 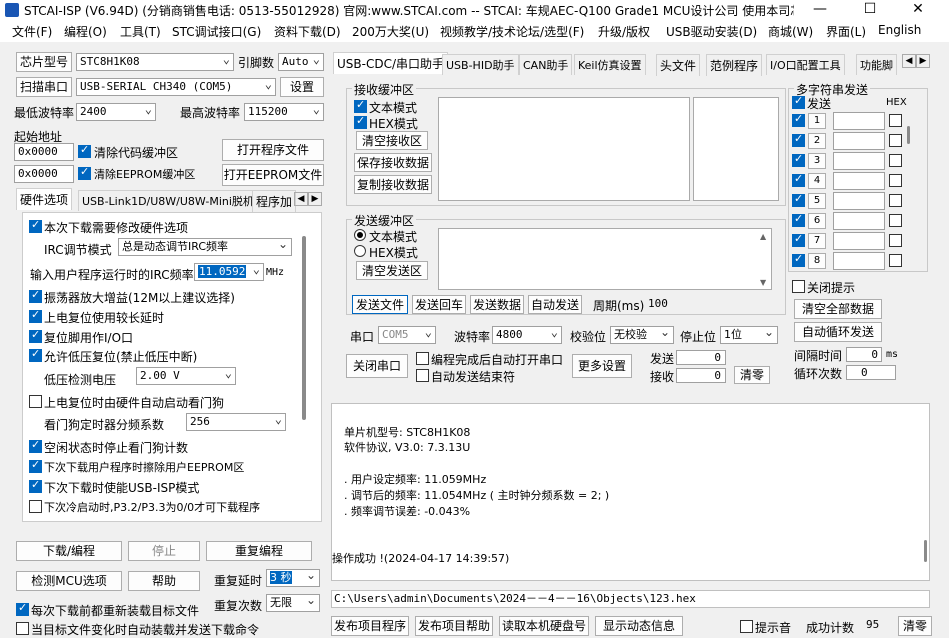 What do you see at coordinates (229, 272) in the screenshot?
I see `irc-freq-select: 11.0592` at bounding box center [229, 272].